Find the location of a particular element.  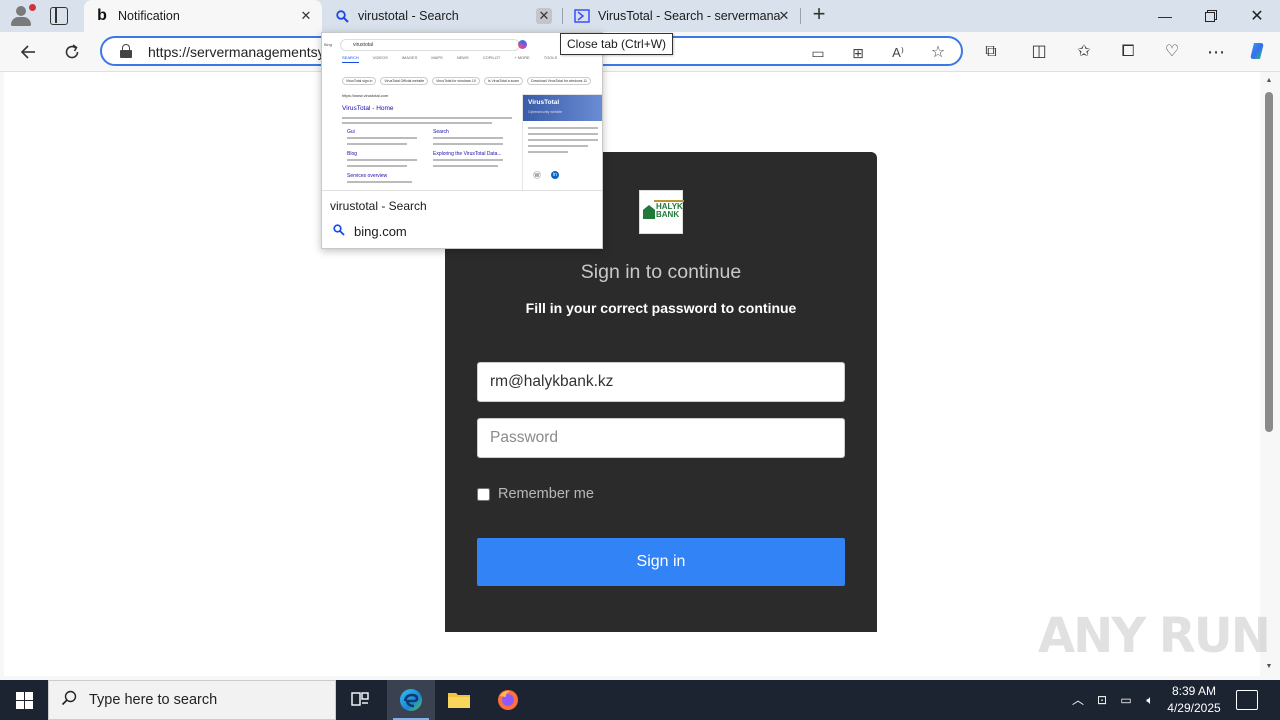

signin-title: Sign in to continue is located at coordinates (661, 272).